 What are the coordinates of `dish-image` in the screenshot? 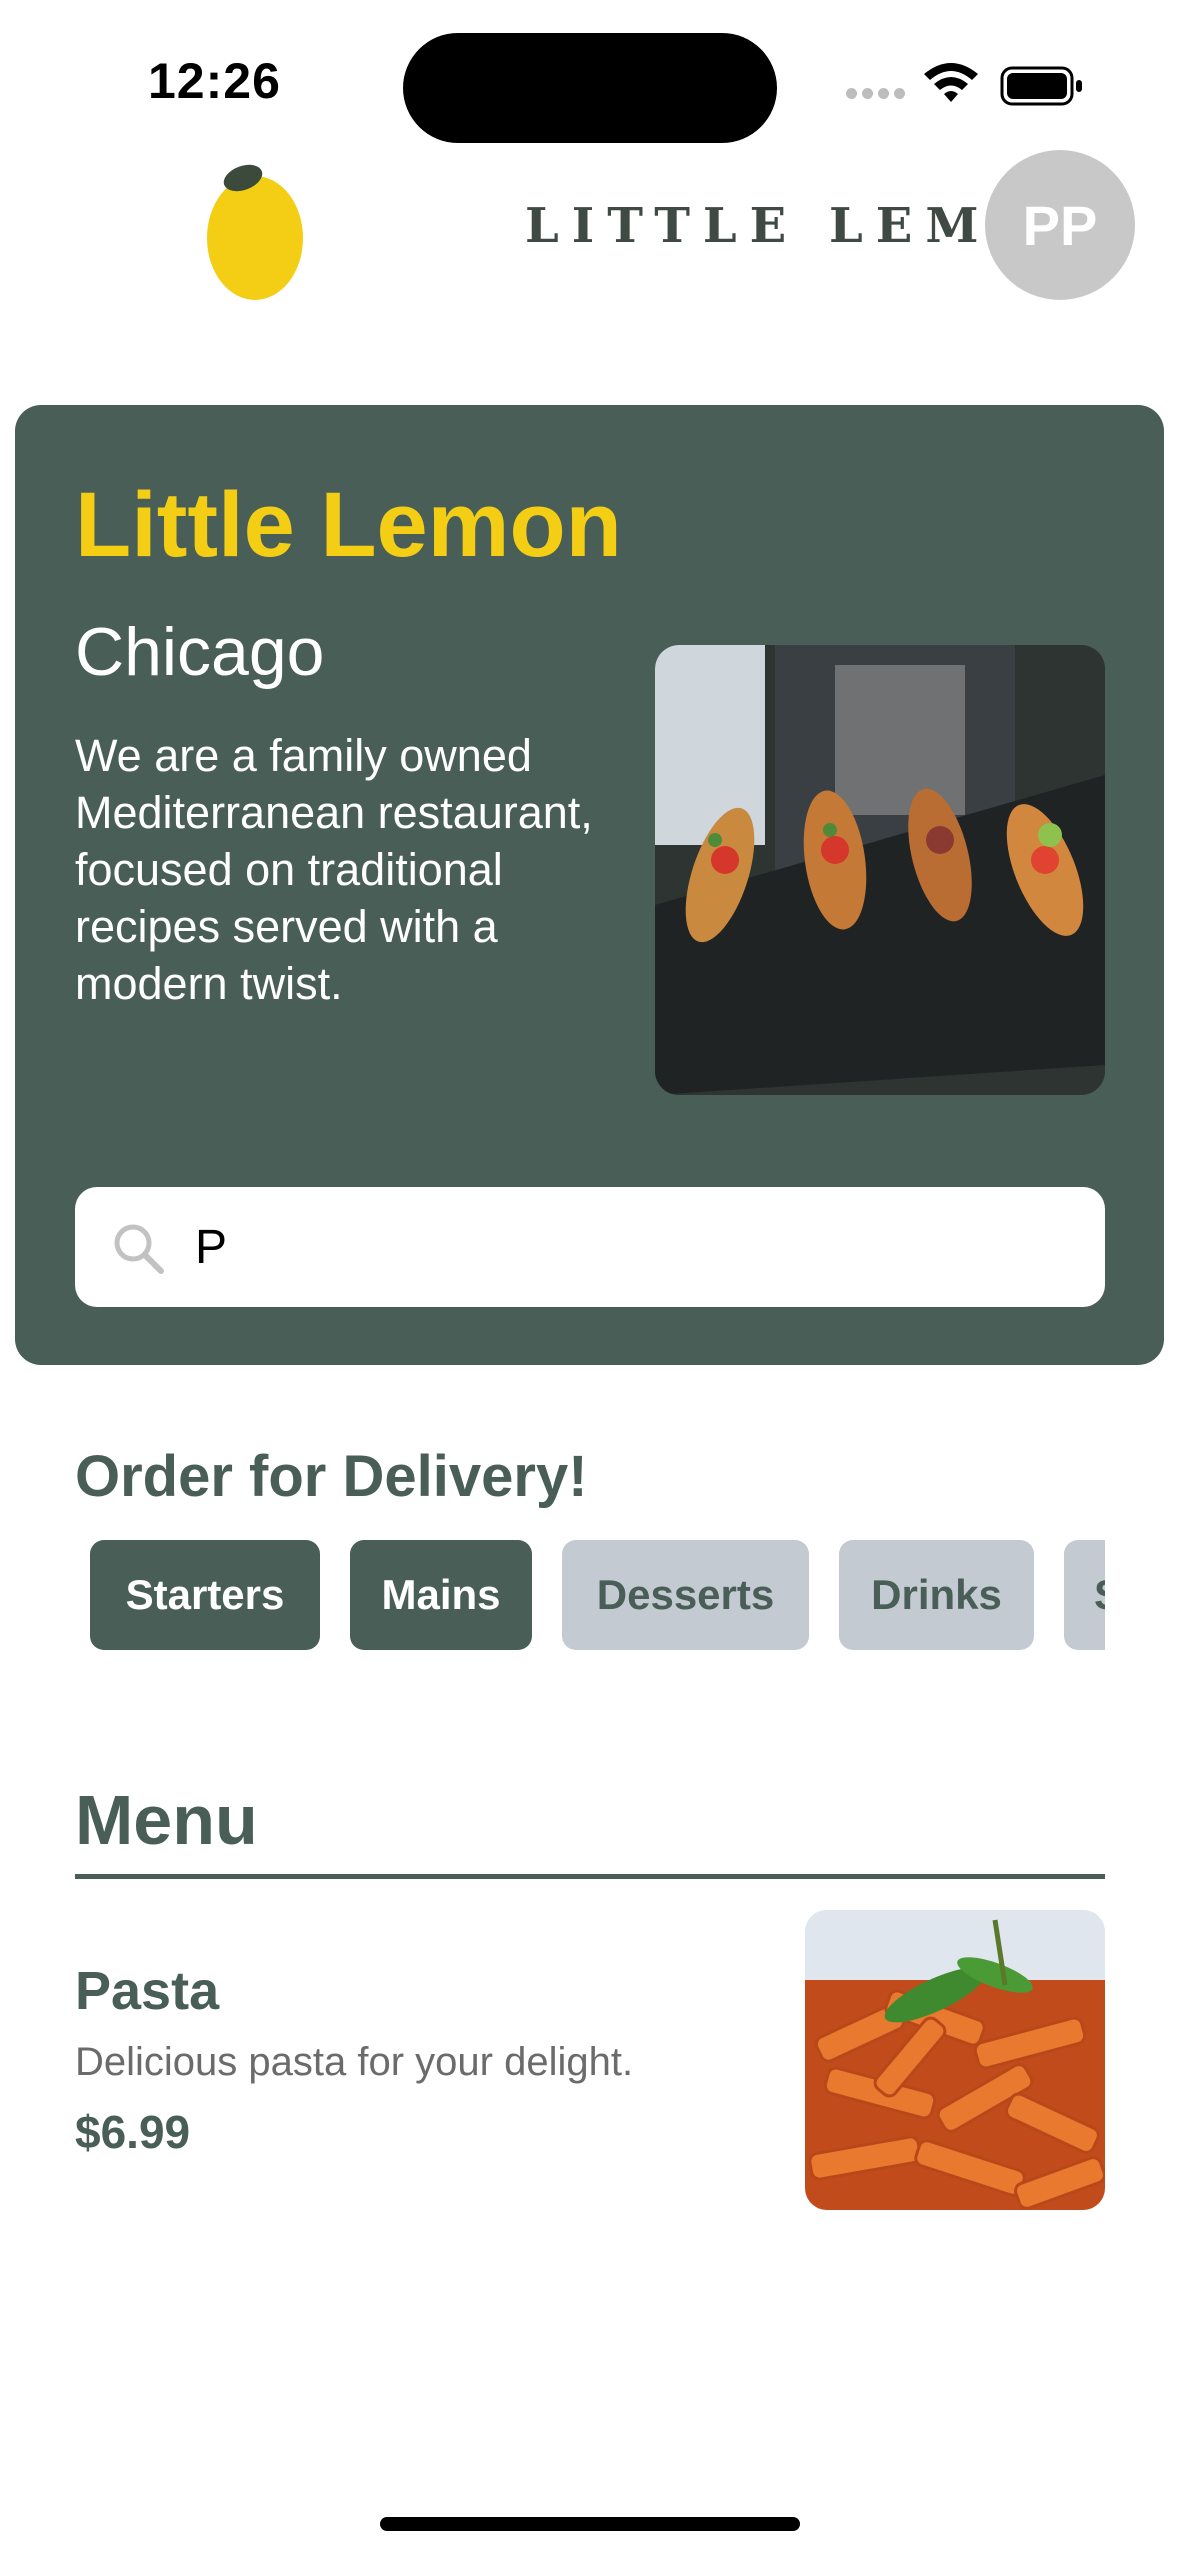 It's located at (955, 2060).